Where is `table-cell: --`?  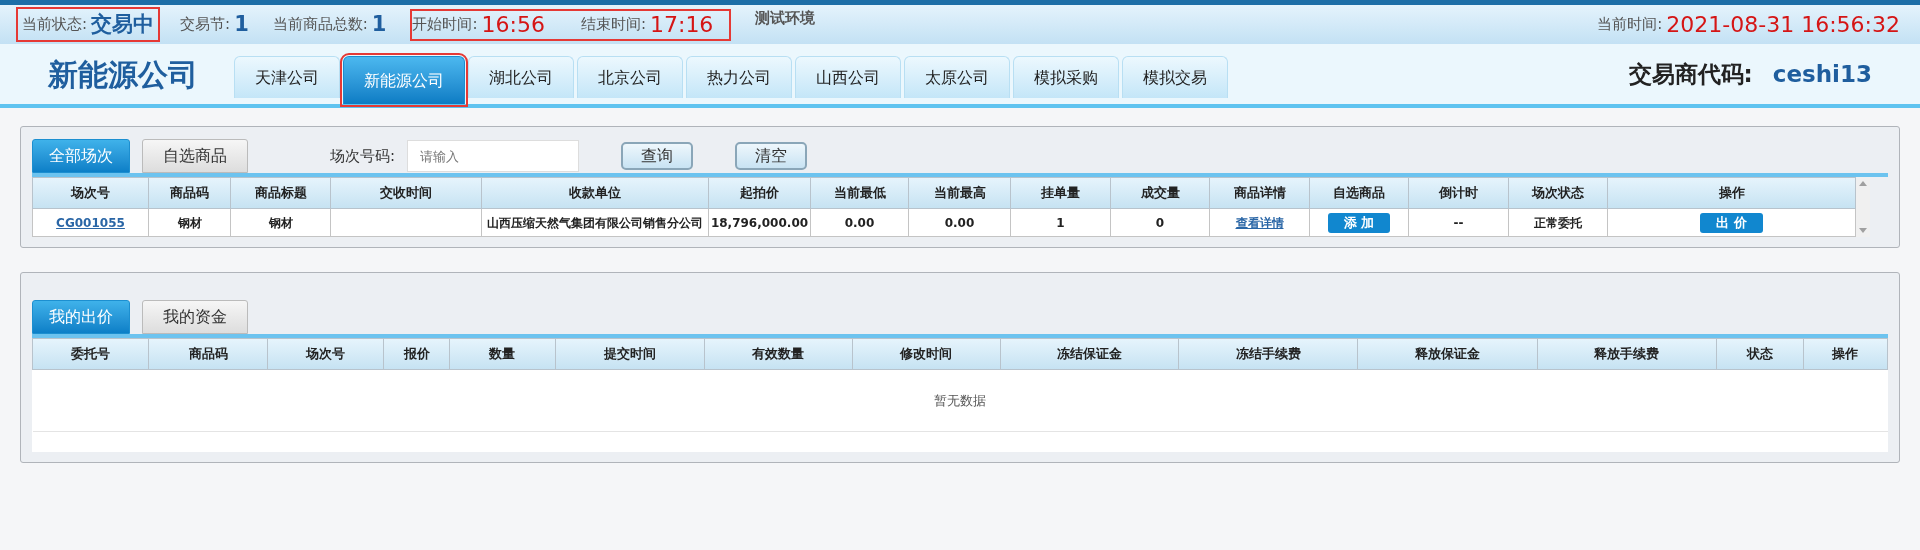
table-cell: -- is located at coordinates (1458, 222).